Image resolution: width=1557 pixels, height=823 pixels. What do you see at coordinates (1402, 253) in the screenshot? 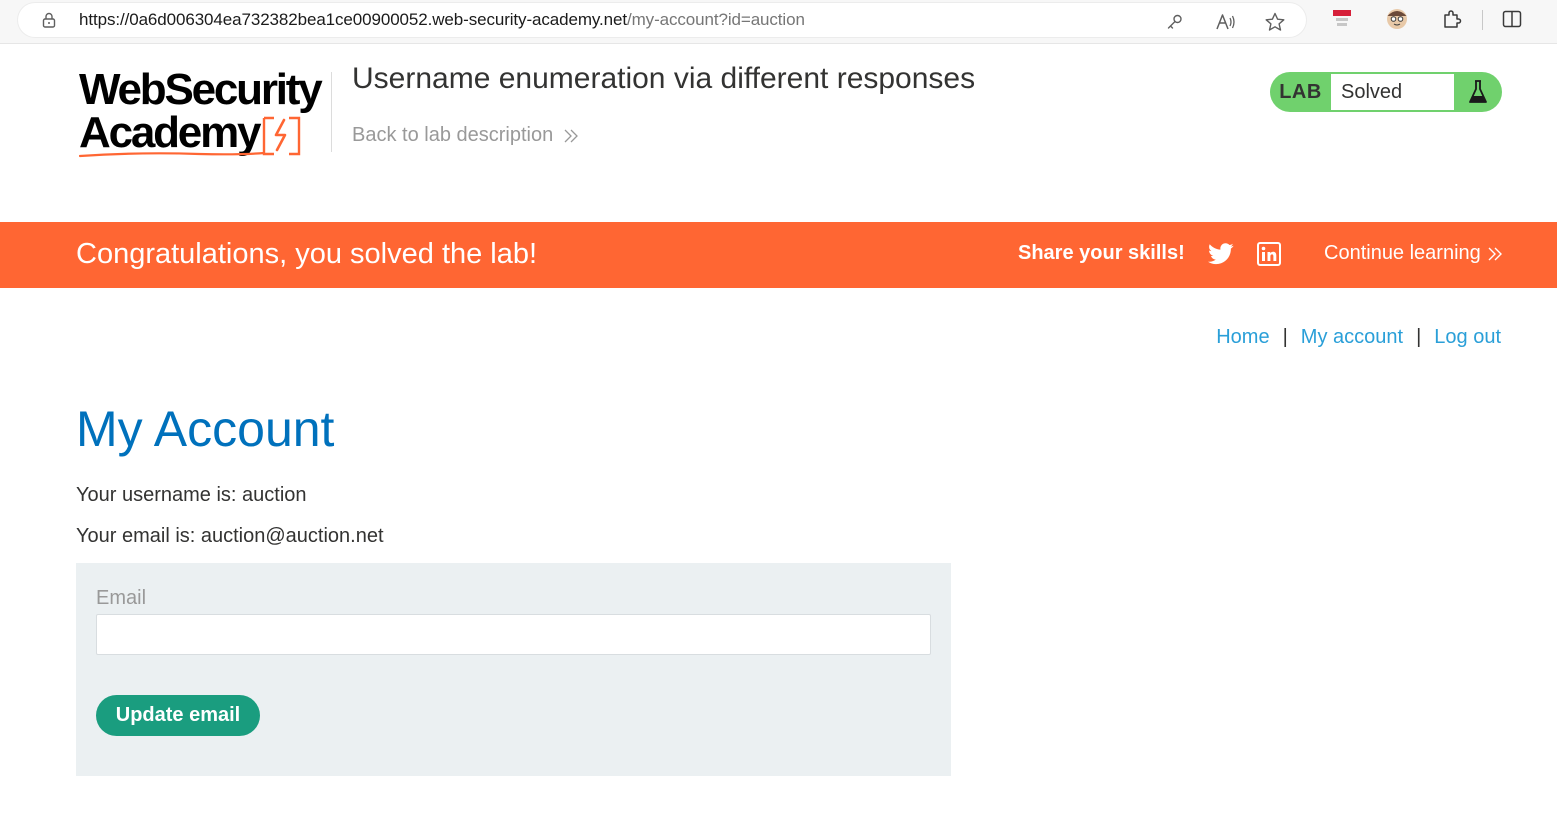
I see `continue-learning-label: Continue learning` at bounding box center [1402, 253].